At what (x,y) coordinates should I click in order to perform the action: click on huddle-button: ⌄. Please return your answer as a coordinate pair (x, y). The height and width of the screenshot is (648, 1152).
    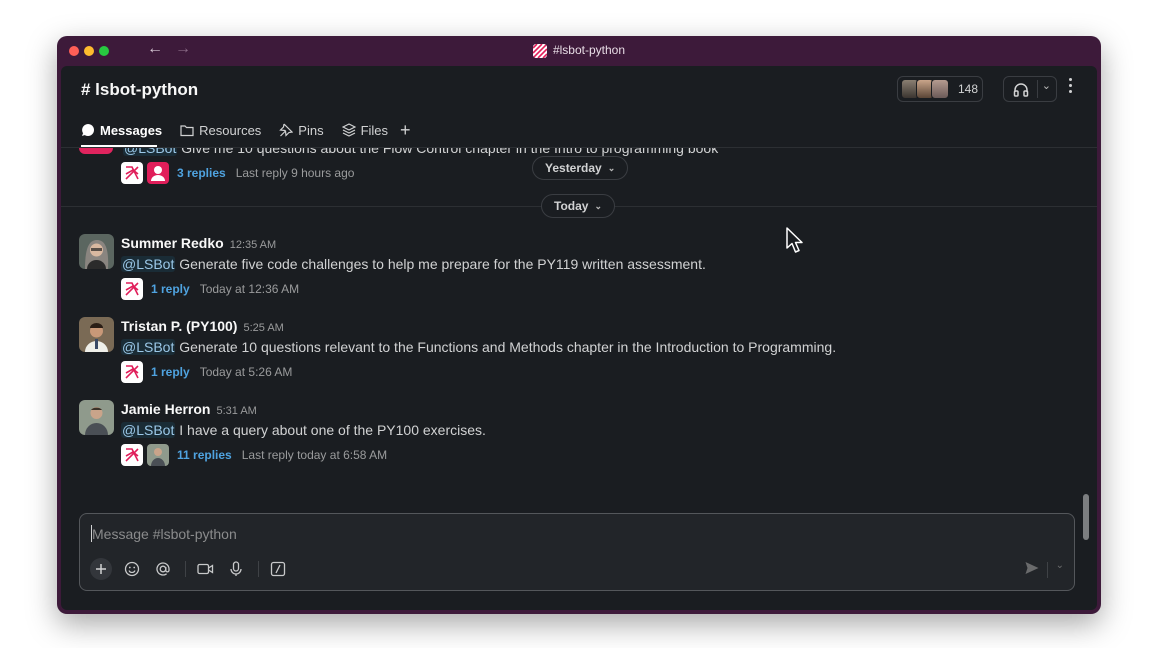
    Looking at the image, I should click on (1030, 89).